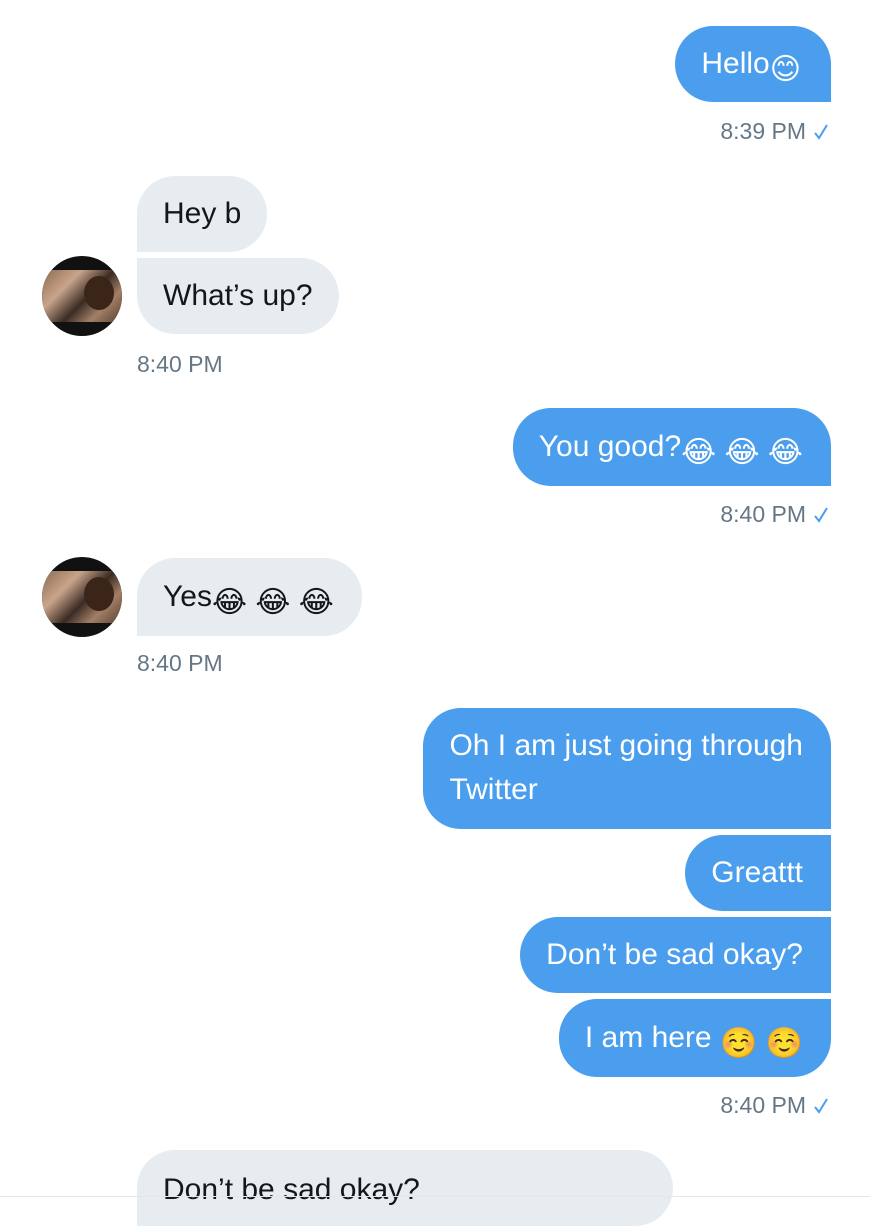  I want to click on outgoing-message-bubble: Hello😊, so click(753, 64).